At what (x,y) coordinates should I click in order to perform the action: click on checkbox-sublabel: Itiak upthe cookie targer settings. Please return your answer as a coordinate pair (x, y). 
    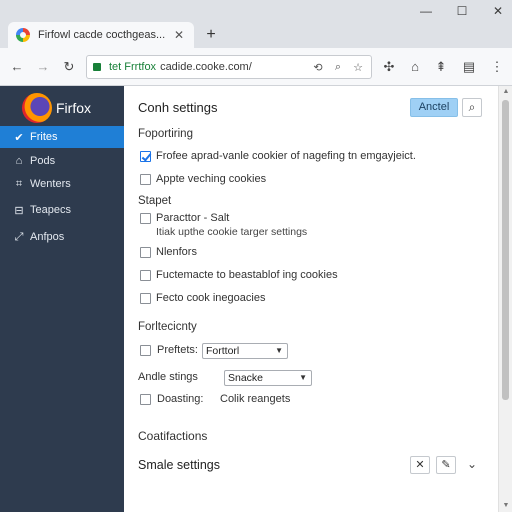
    Looking at the image, I should click on (232, 232).